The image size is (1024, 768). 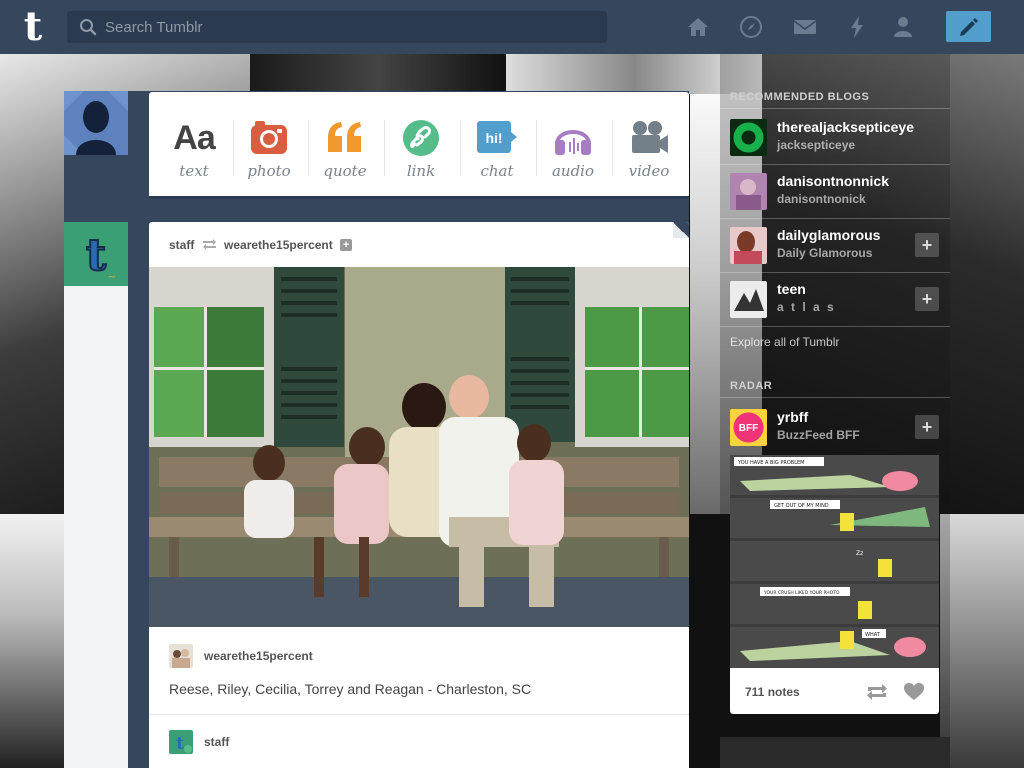 I want to click on home-icon, so click(x=698, y=27).